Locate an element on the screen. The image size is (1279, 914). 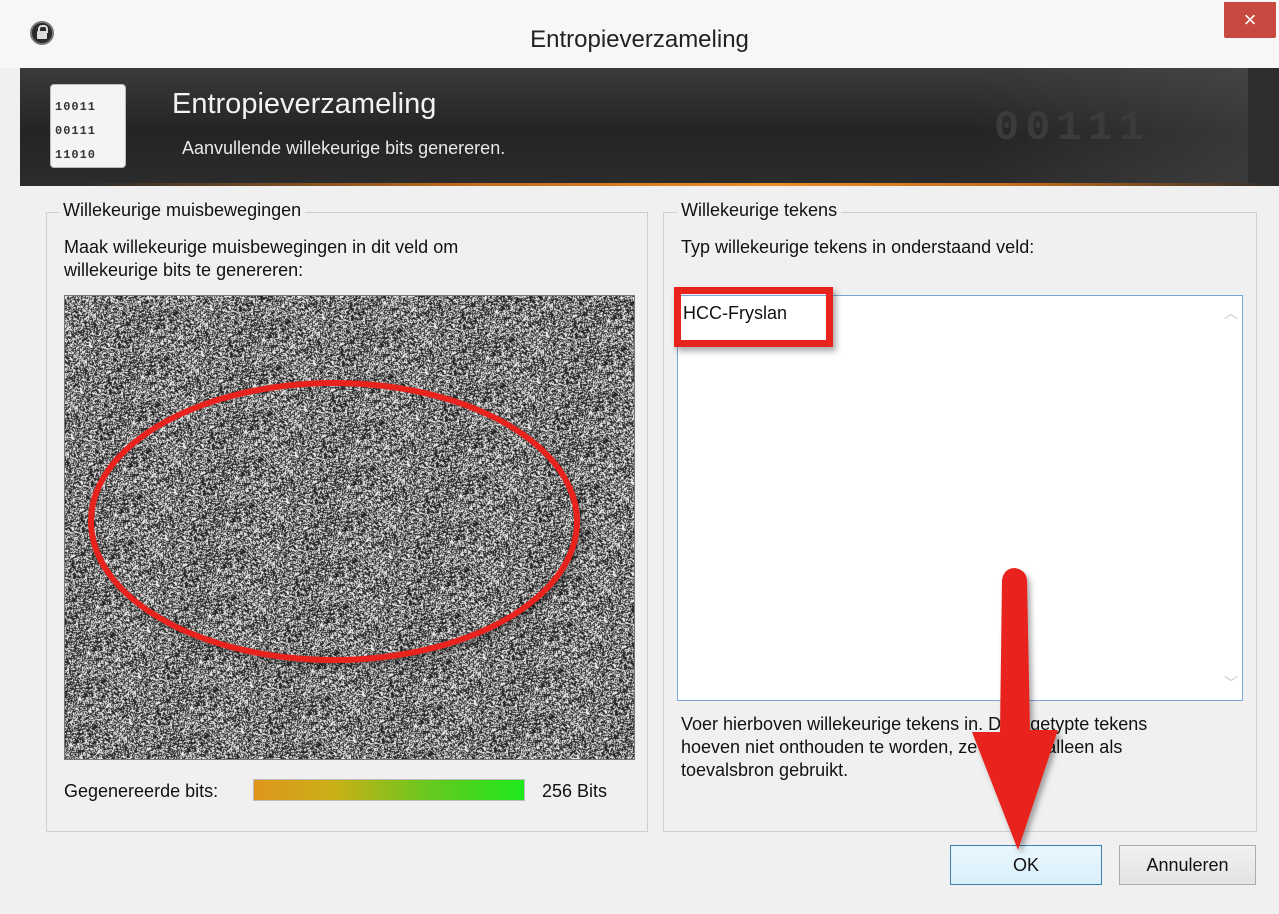
annotation-arrow is located at coordinates (1015, 709).